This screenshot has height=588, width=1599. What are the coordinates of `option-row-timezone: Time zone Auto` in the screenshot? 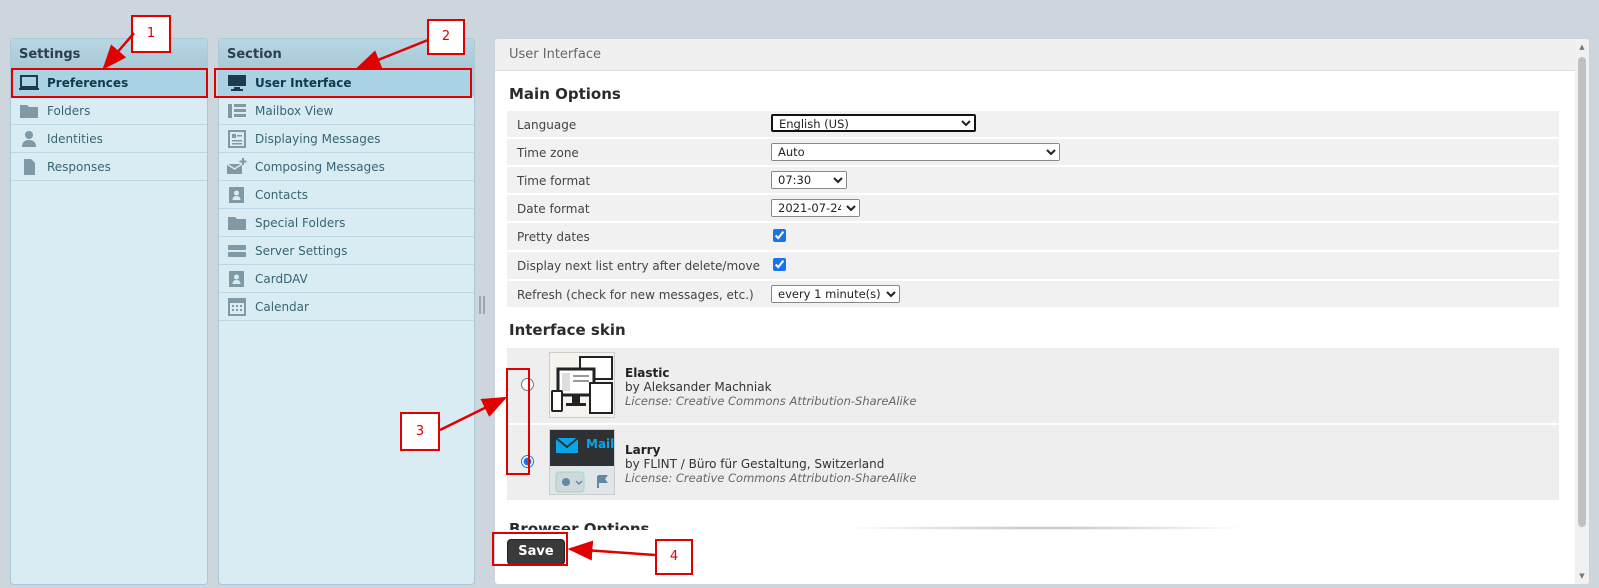 It's located at (1033, 152).